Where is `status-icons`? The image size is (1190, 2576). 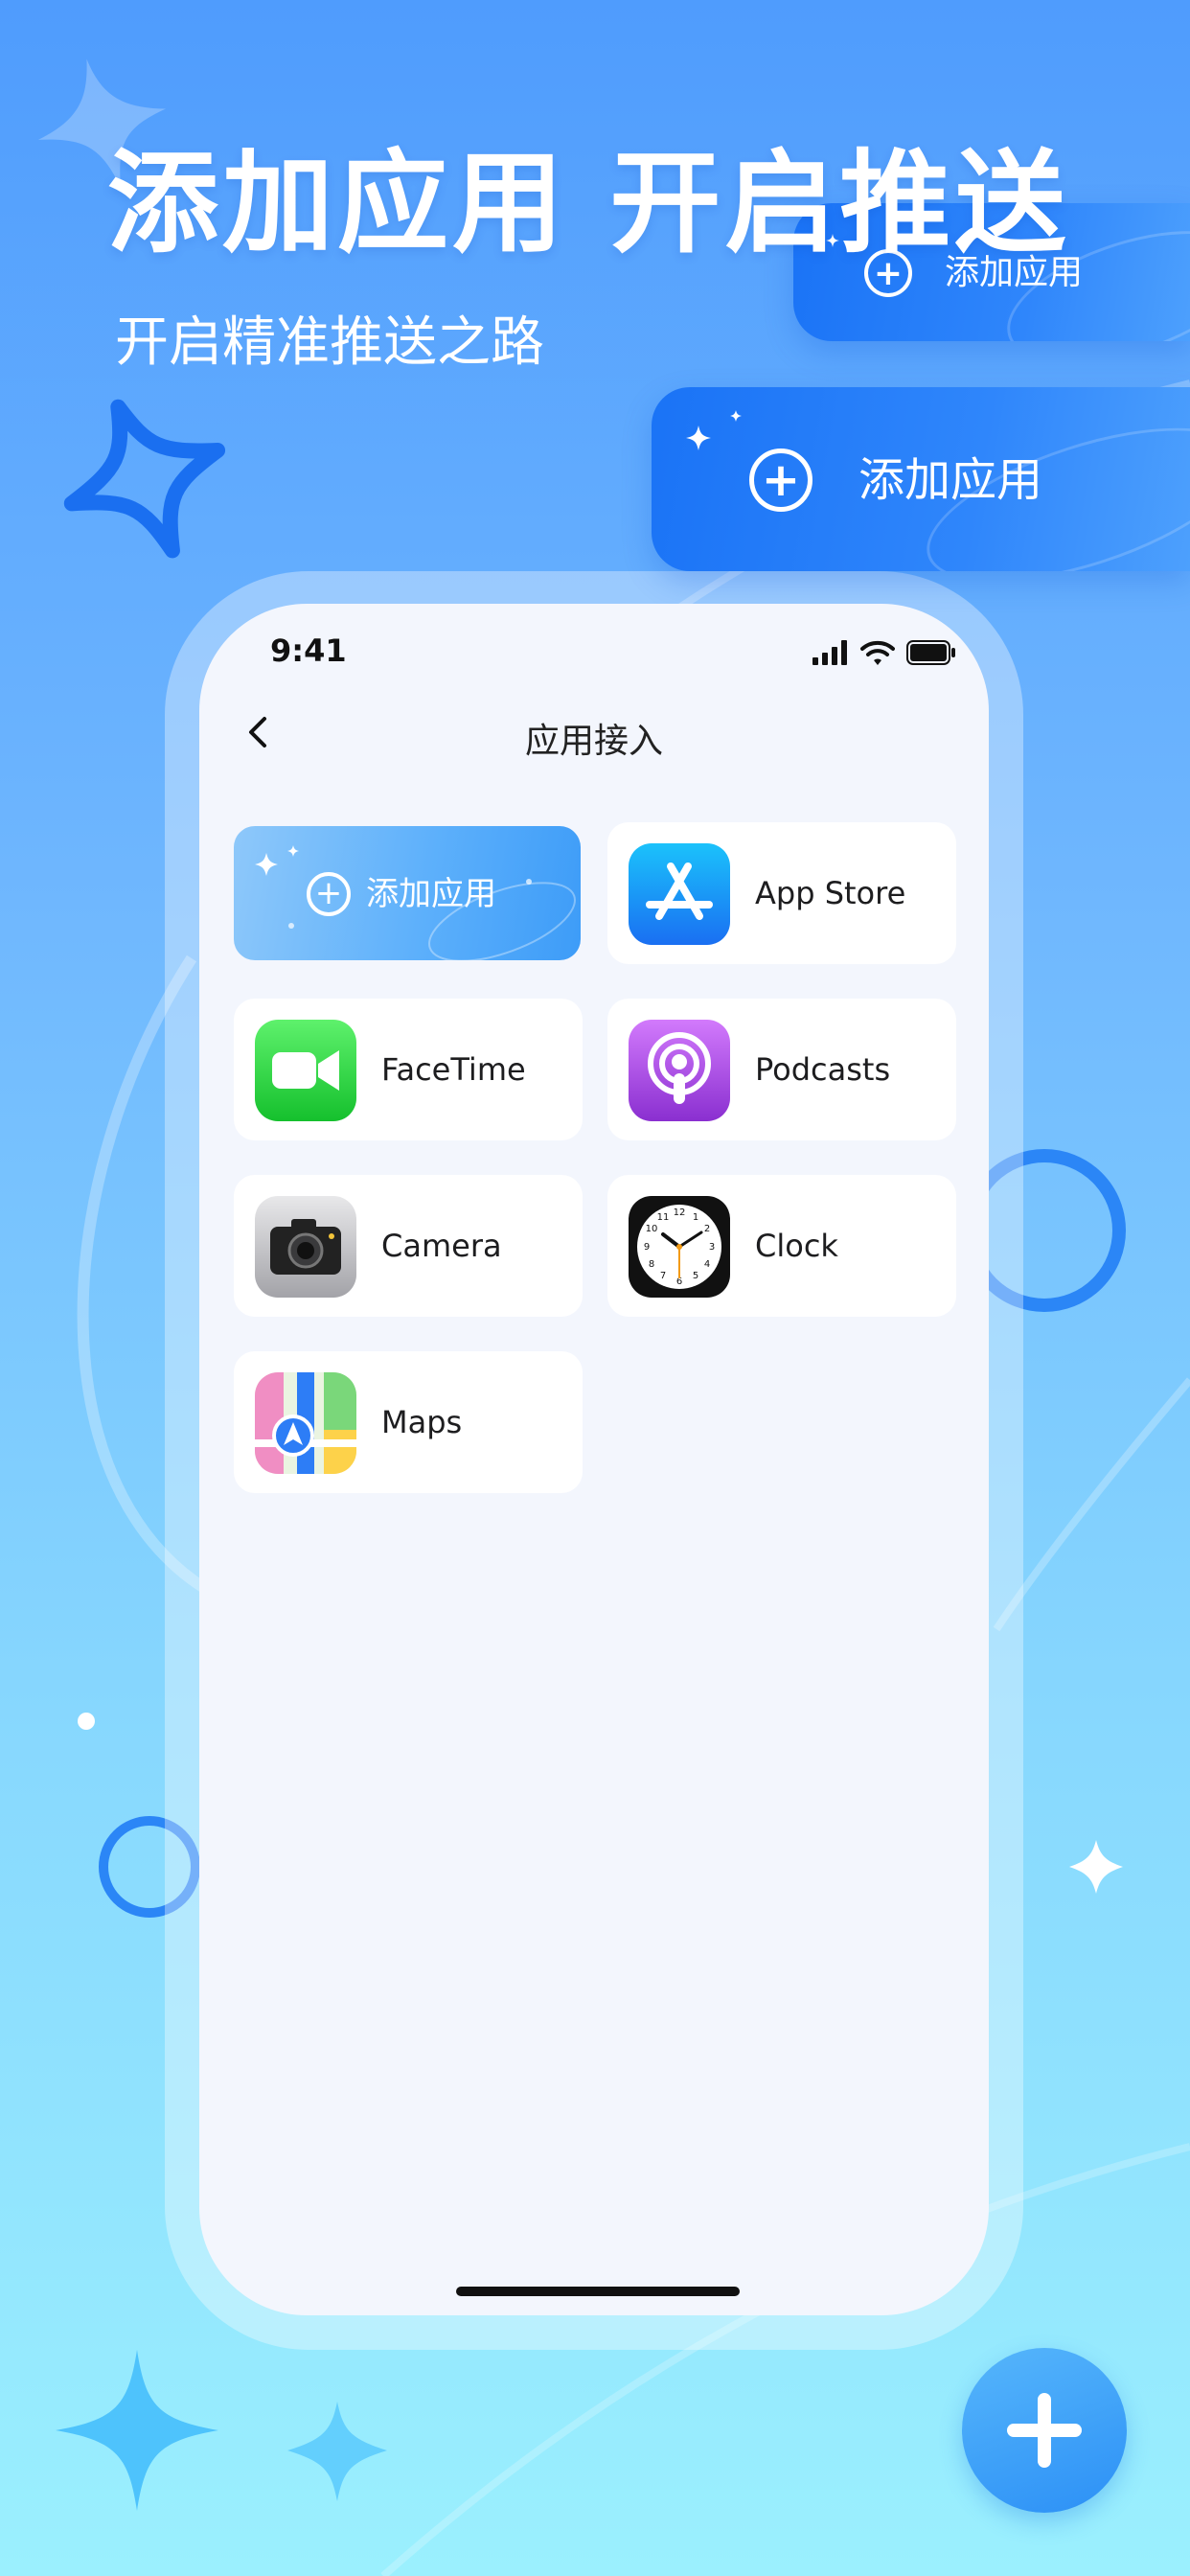 status-icons is located at coordinates (884, 652).